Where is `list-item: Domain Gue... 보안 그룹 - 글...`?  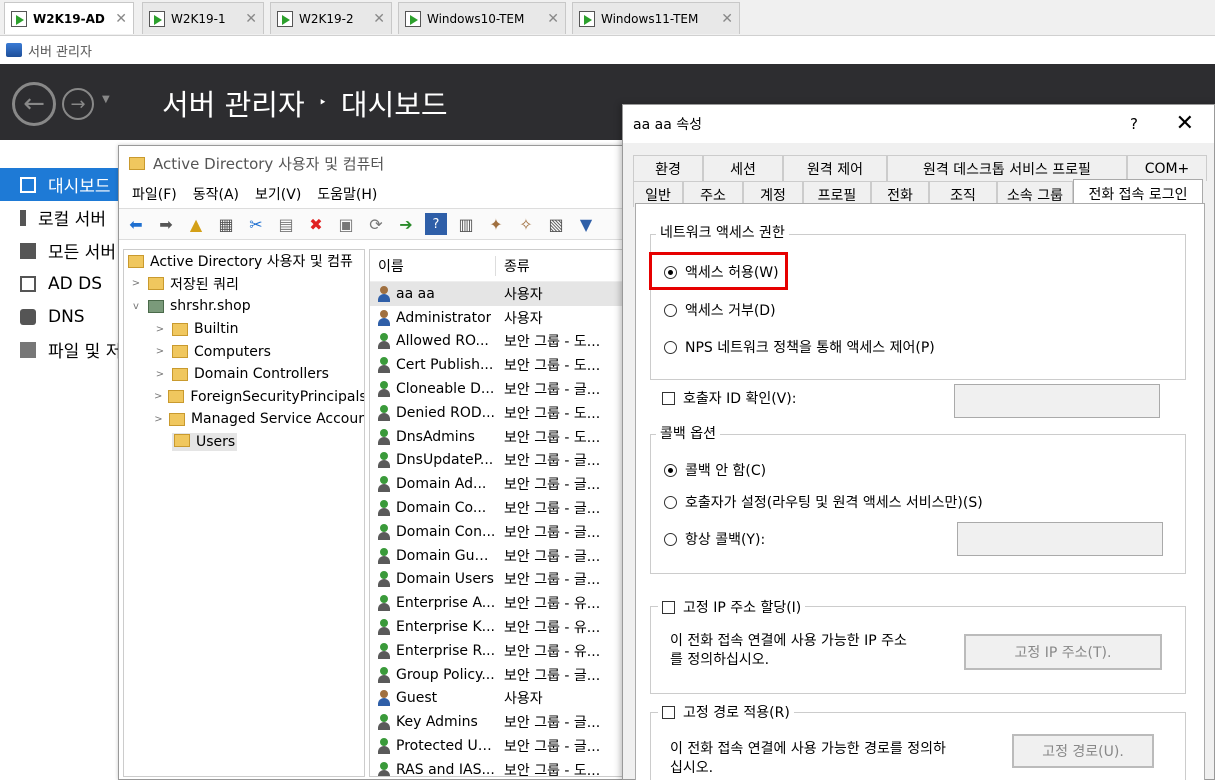 list-item: Domain Gue... 보안 그룹 - 글... is located at coordinates (498, 556).